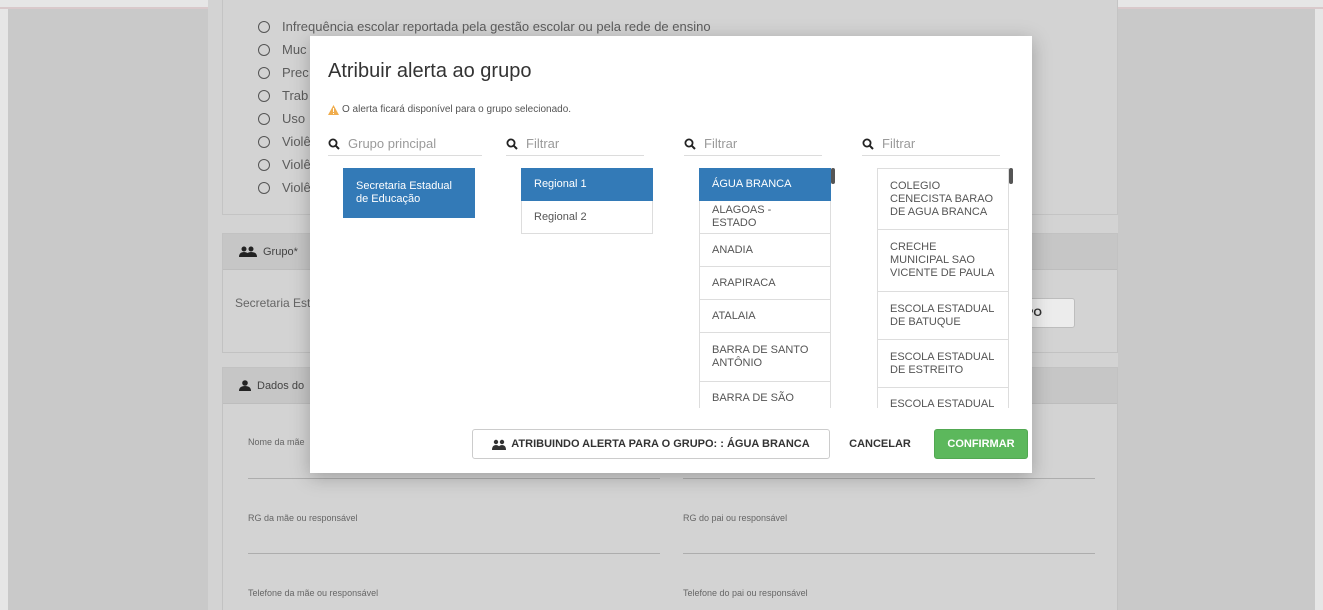 The width and height of the screenshot is (1323, 610). What do you see at coordinates (281, 385) in the screenshot?
I see `dados-panel-title: Dados do` at bounding box center [281, 385].